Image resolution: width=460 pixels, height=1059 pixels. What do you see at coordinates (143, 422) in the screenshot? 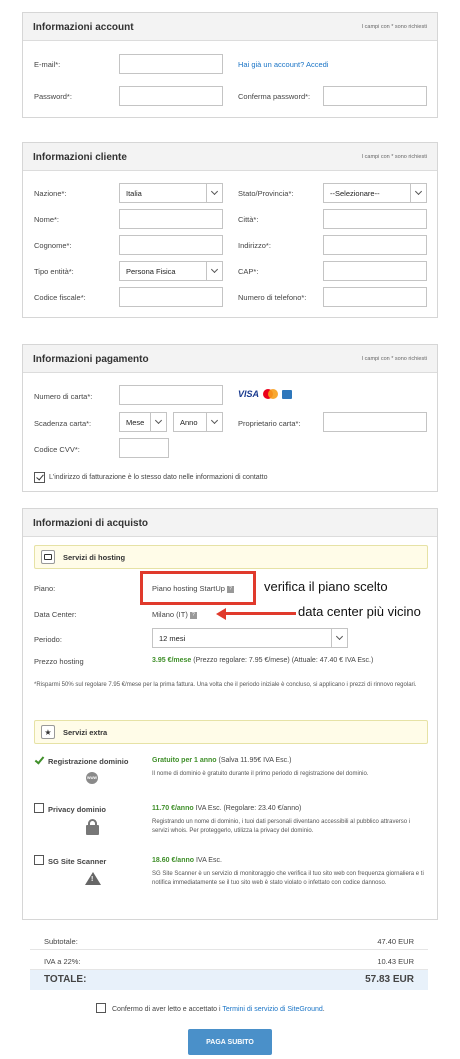
I see `mese-select: Mese` at bounding box center [143, 422].